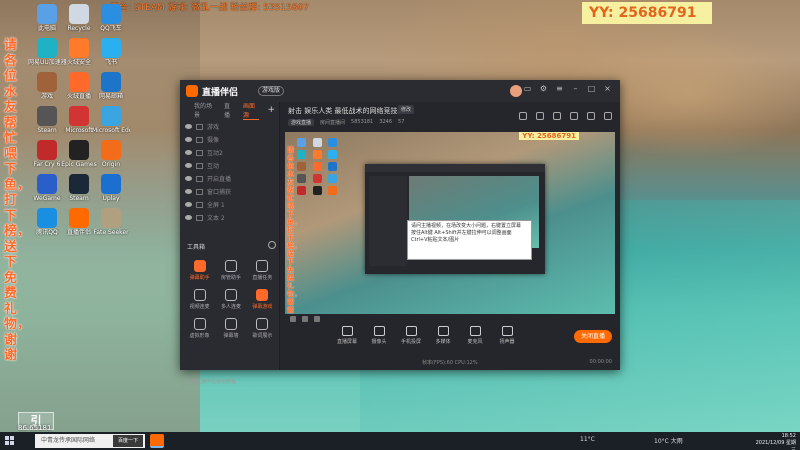  I want to click on tool-button: 歌词展示, so click(262, 328).